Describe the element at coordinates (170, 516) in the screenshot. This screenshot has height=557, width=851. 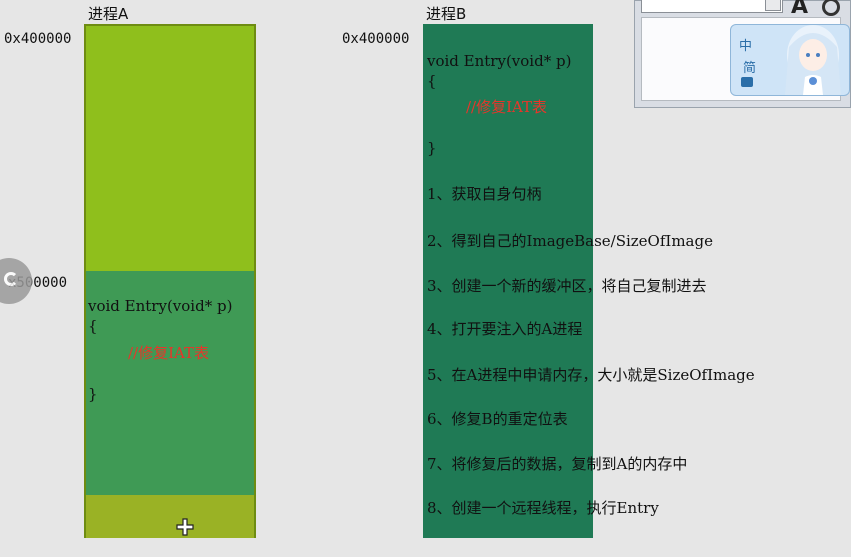
I see `process-a-tail-region` at that location.